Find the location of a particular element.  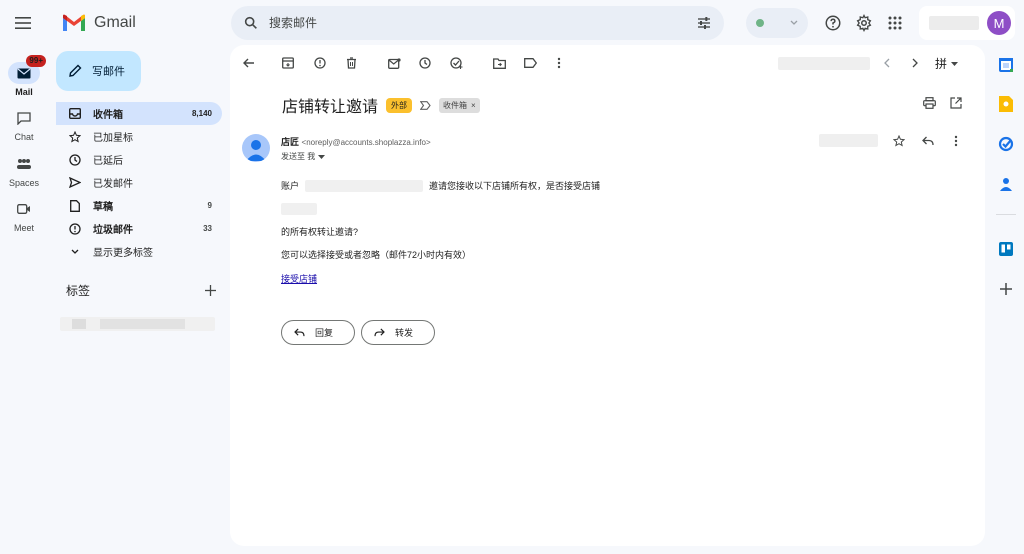

gmail-m-icon is located at coordinates (74, 22).